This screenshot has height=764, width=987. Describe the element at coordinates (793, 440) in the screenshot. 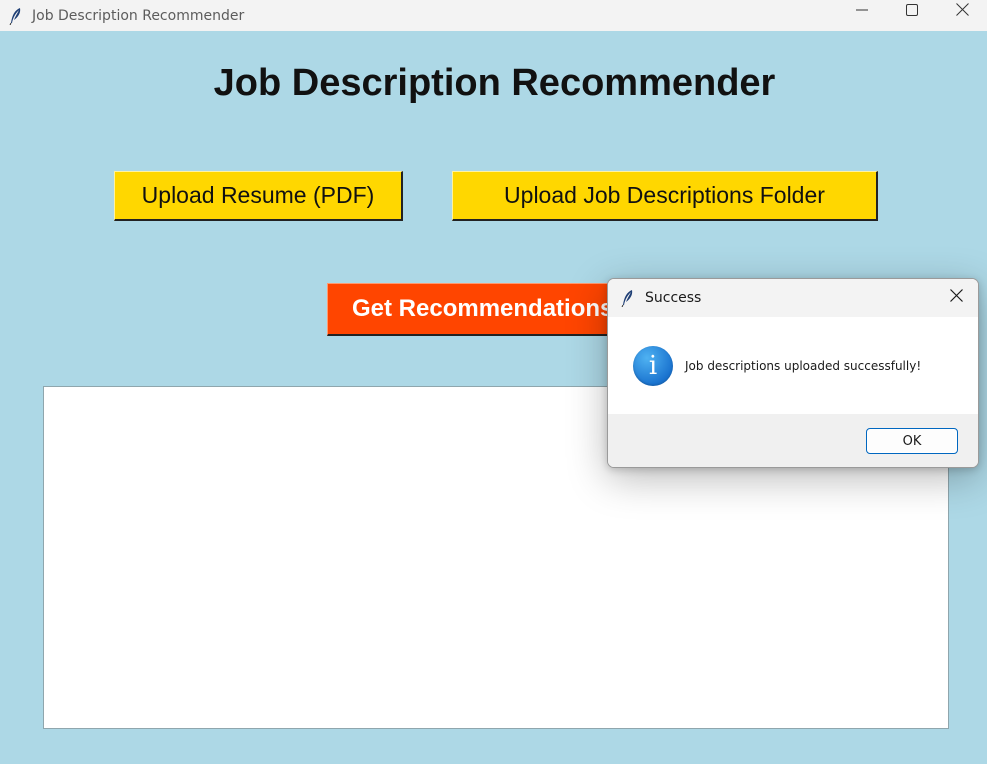

I see `dialog-footer: OK` at that location.